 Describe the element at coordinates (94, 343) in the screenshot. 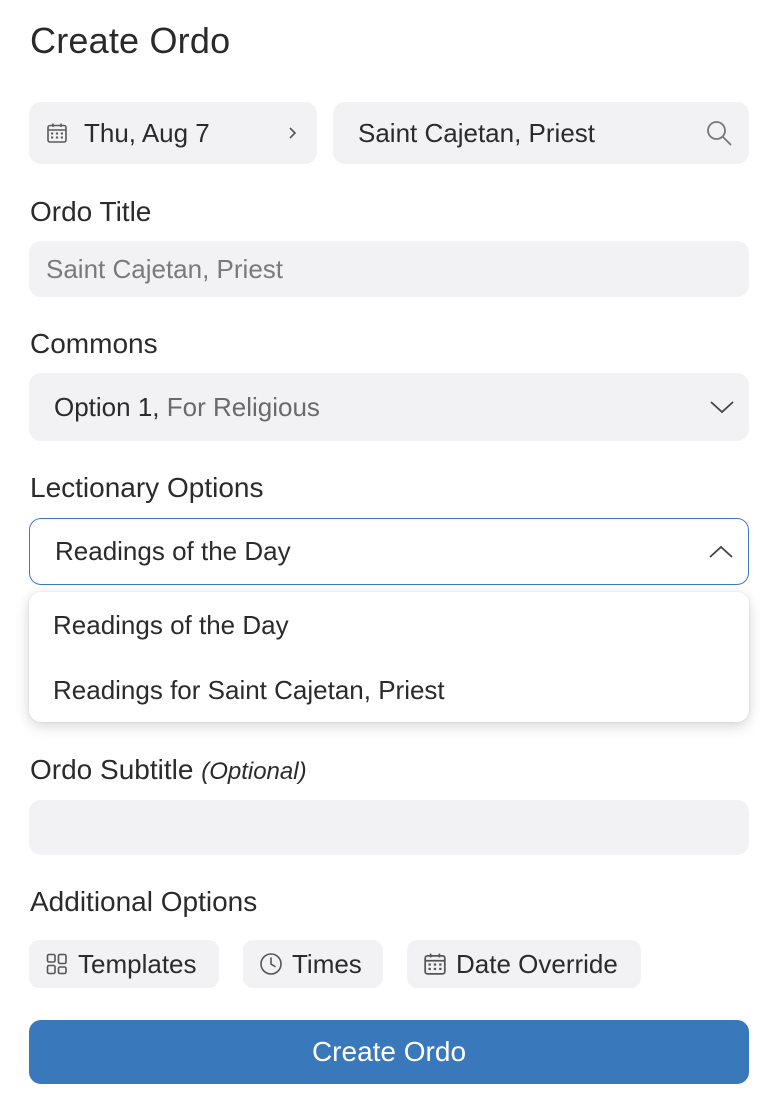

I see `commons-label: Commons` at that location.